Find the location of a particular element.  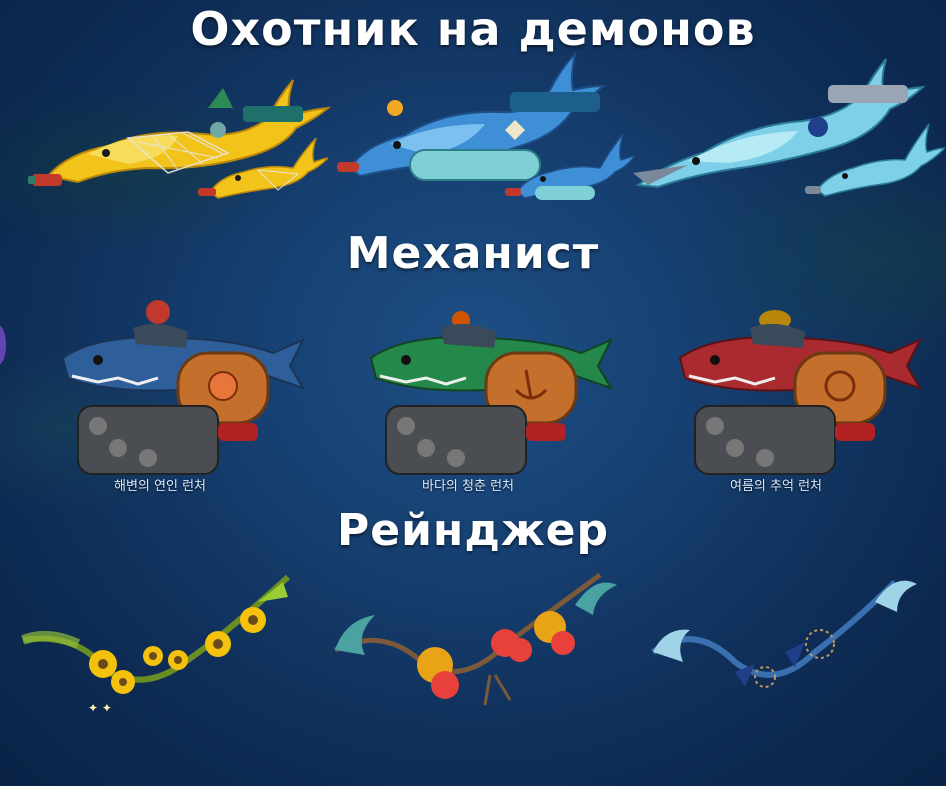

machinist-caption-3: 여름의 추억 런처 is located at coordinates (776, 486).